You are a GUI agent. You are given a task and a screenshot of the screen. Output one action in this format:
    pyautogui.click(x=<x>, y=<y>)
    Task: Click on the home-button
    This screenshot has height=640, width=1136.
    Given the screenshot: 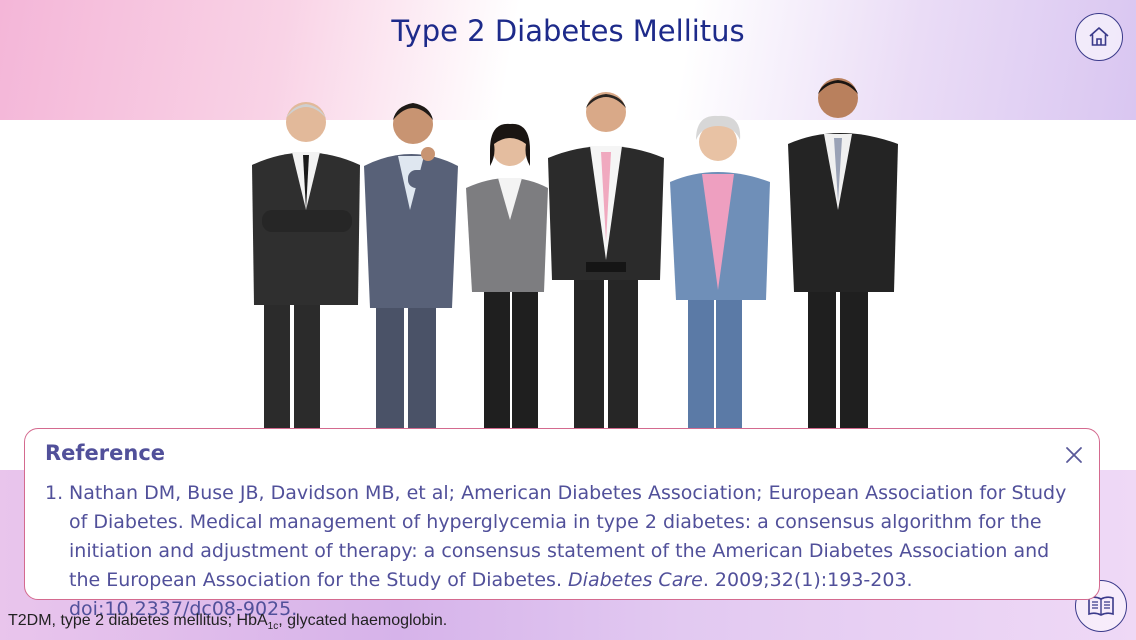 What is the action you would take?
    pyautogui.click(x=1099, y=37)
    